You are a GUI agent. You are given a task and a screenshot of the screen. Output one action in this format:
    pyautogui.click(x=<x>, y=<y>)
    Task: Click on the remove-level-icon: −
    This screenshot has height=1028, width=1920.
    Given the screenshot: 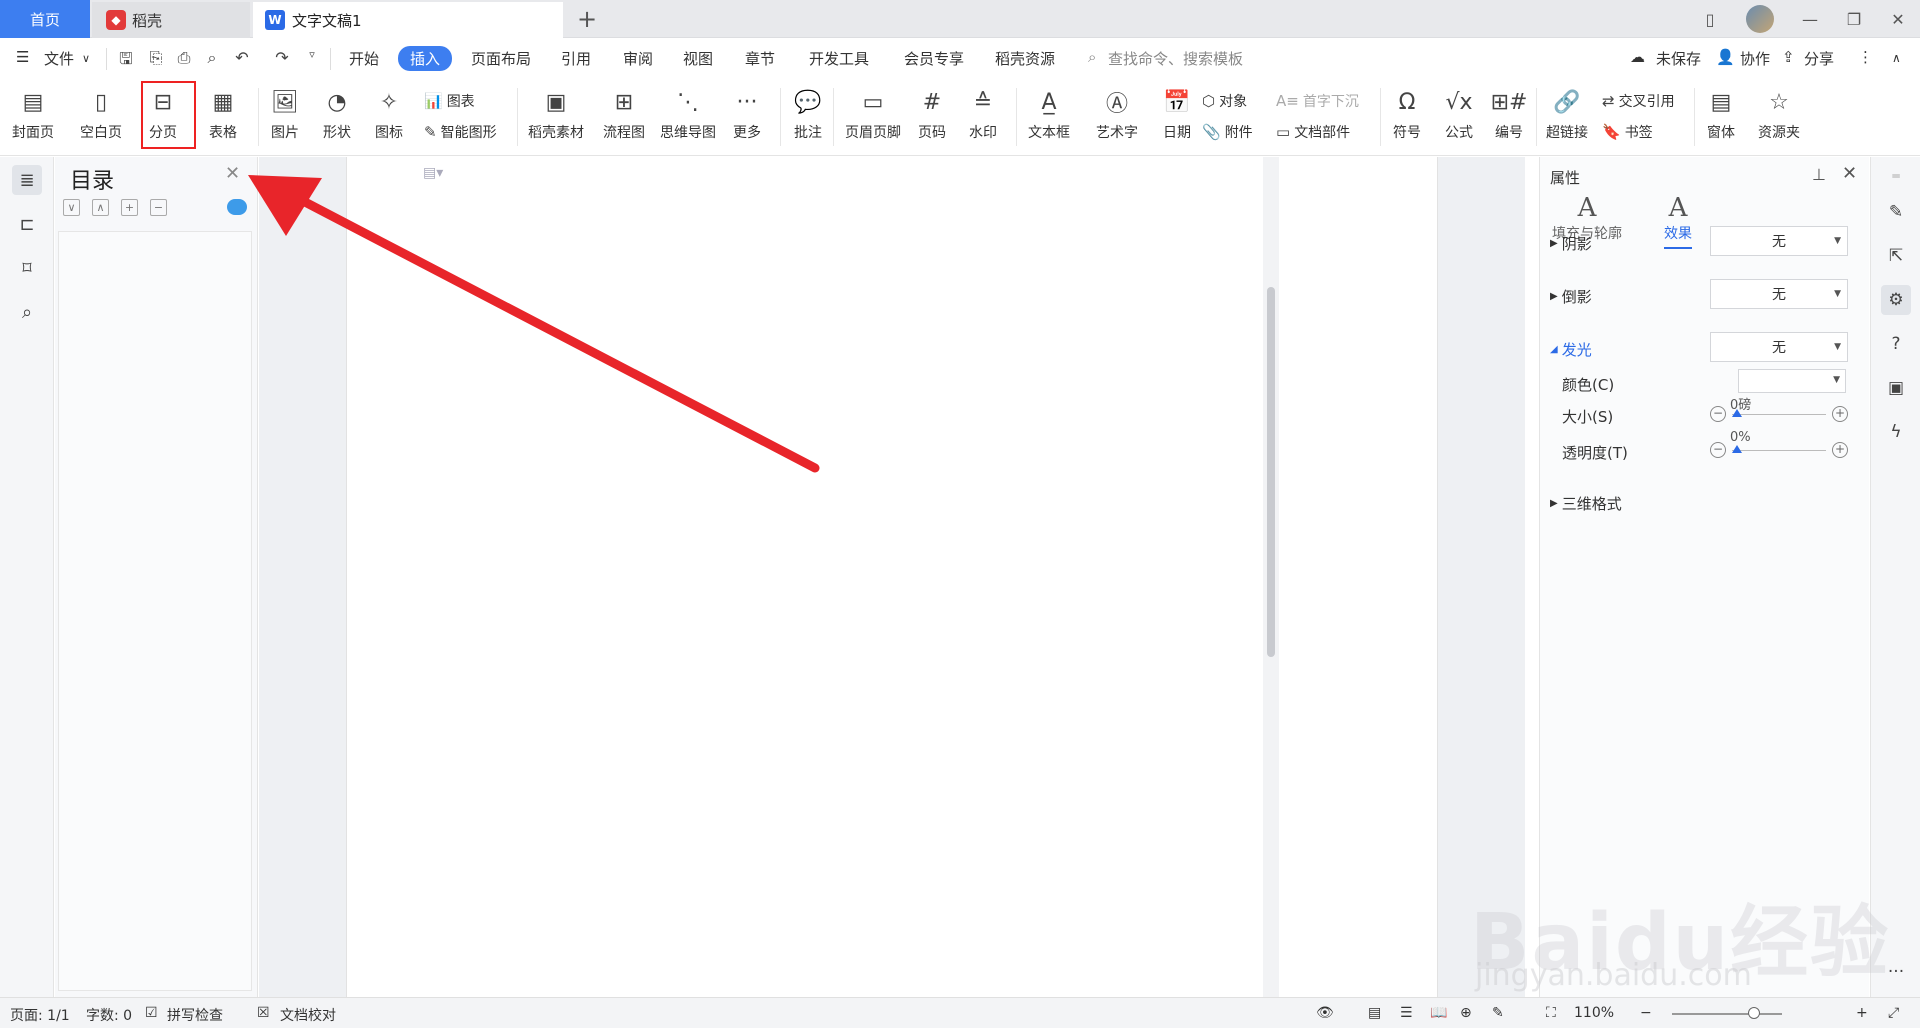 What is the action you would take?
    pyautogui.click(x=158, y=207)
    